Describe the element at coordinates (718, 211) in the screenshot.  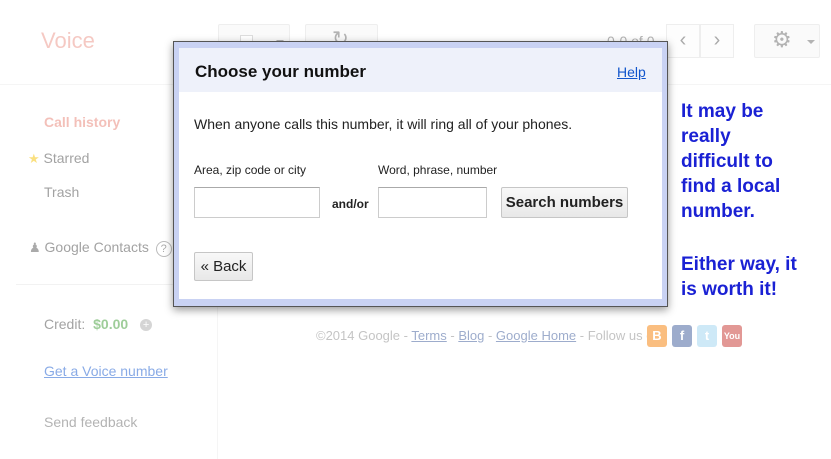
I see `annotation-line: number.` at that location.